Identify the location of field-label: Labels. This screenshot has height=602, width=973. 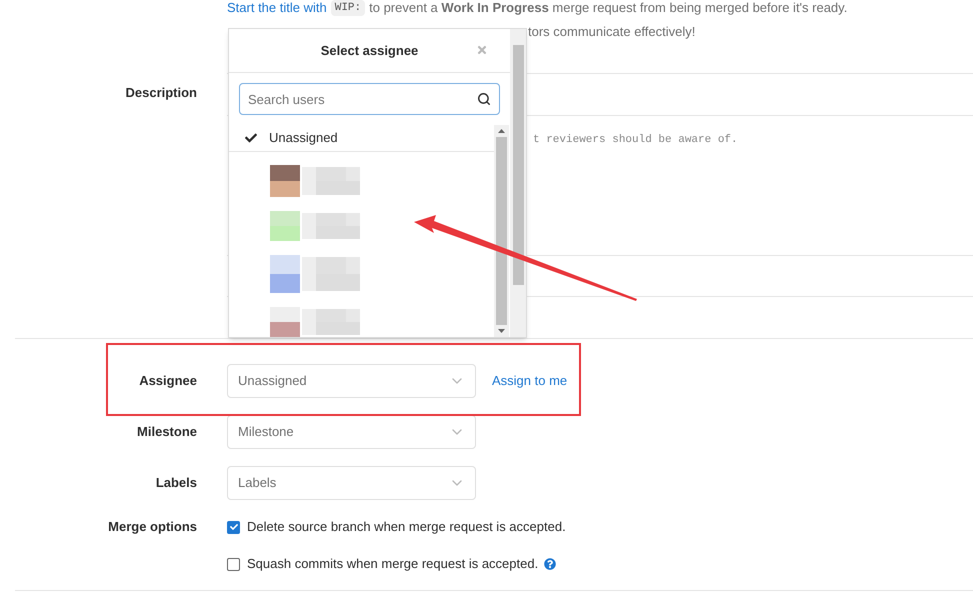
(176, 482).